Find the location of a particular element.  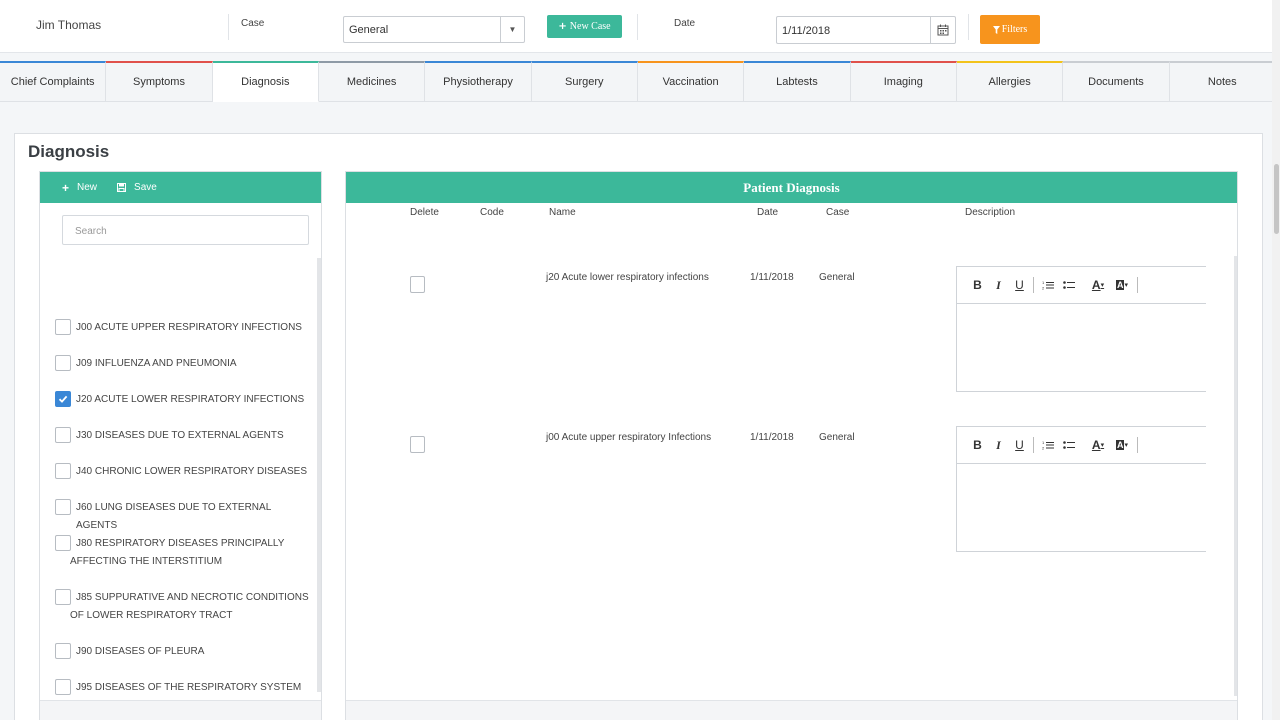

list-item: J00 ACUTE UPPER RESPIRATORY INFECTIONS is located at coordinates (182, 328).